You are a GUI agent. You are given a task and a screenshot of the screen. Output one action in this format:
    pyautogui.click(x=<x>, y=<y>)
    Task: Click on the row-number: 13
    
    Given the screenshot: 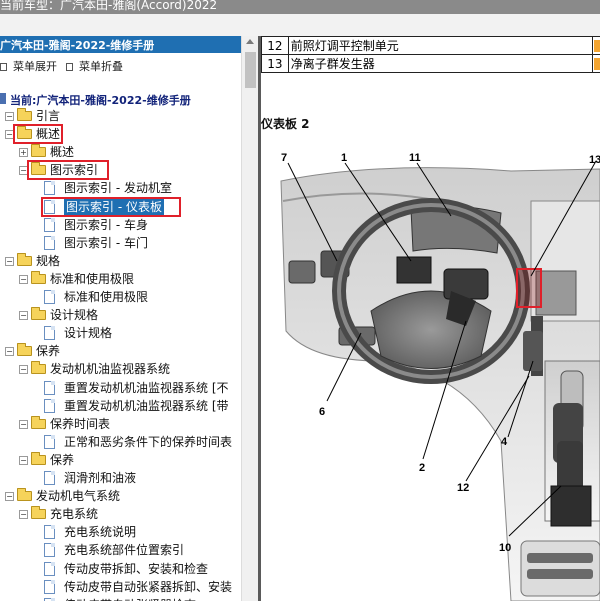 What is the action you would take?
    pyautogui.click(x=275, y=63)
    